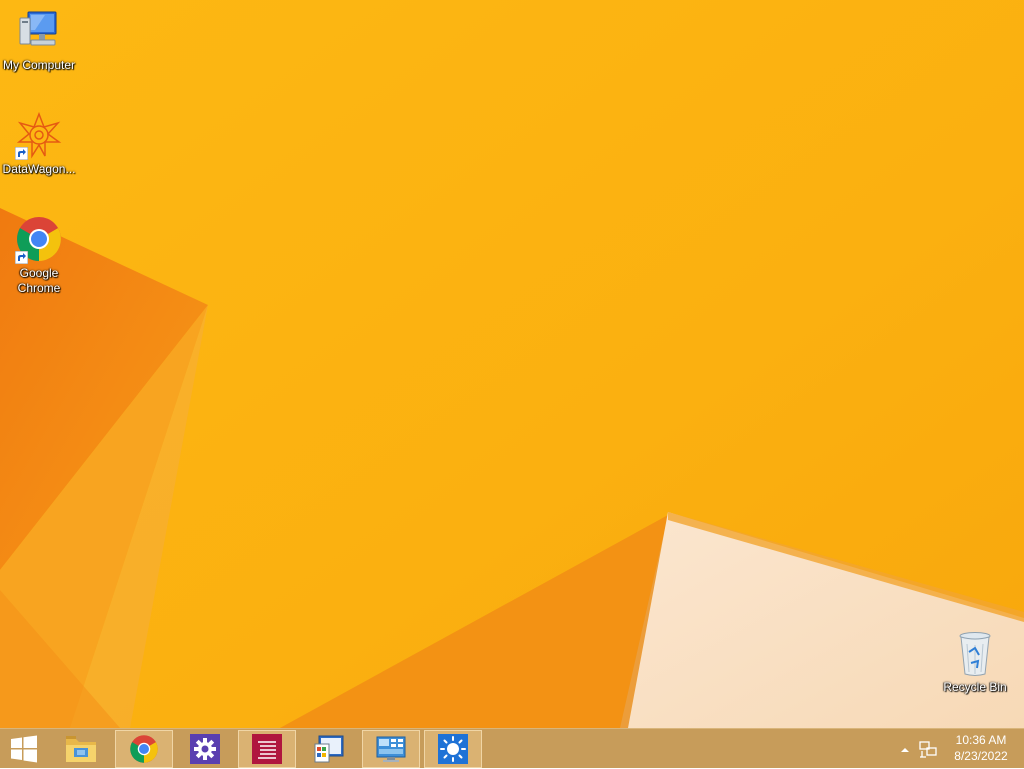 The width and height of the screenshot is (1024, 769). I want to click on clock-time: 10:36 AM, so click(981, 740).